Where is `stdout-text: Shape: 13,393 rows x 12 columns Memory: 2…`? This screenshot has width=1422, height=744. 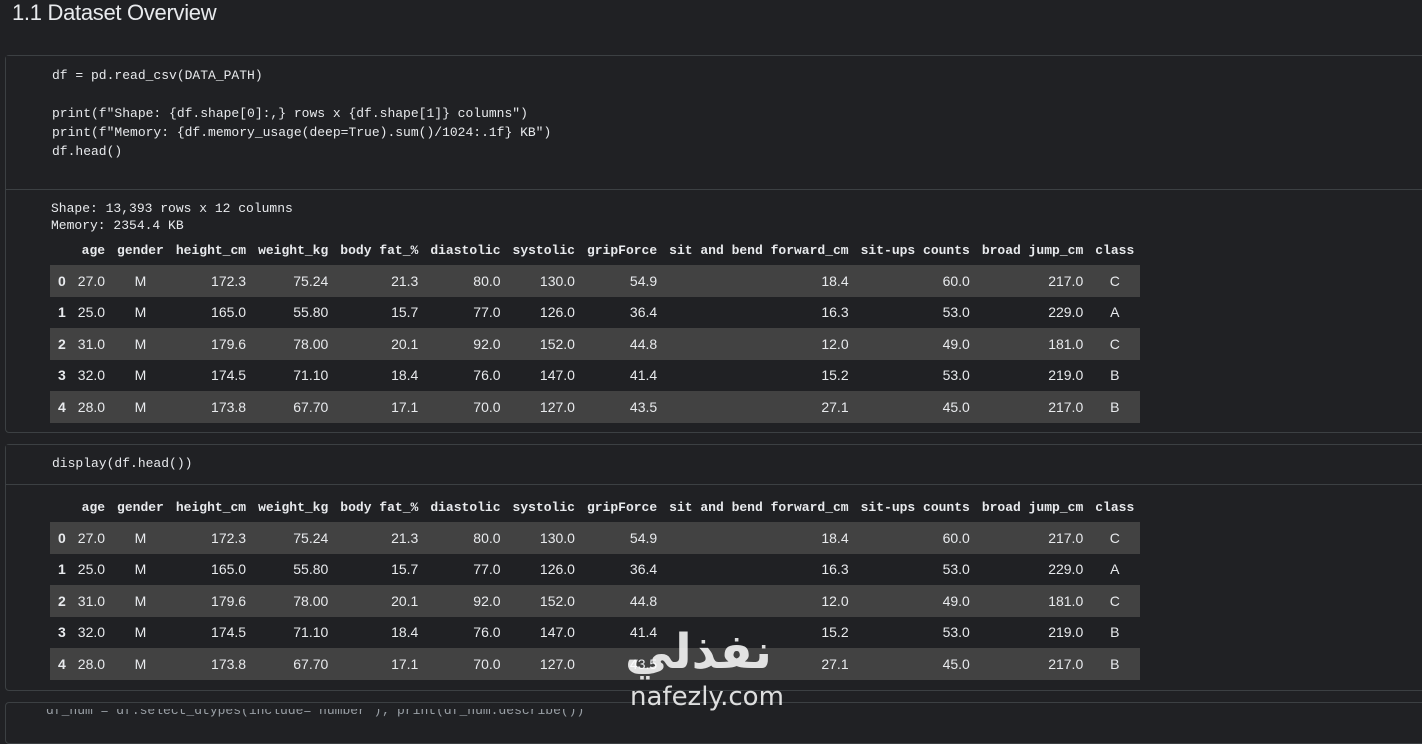 stdout-text: Shape: 13,393 rows x 12 columns Memory: 2… is located at coordinates (172, 217).